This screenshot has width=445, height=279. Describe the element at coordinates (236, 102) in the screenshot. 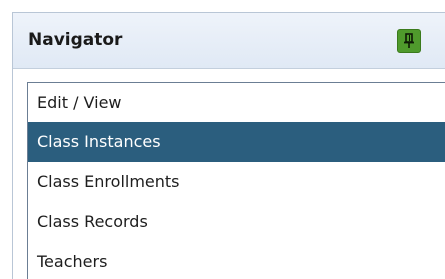

I see `nav-item-edit-view: Edit / View` at that location.